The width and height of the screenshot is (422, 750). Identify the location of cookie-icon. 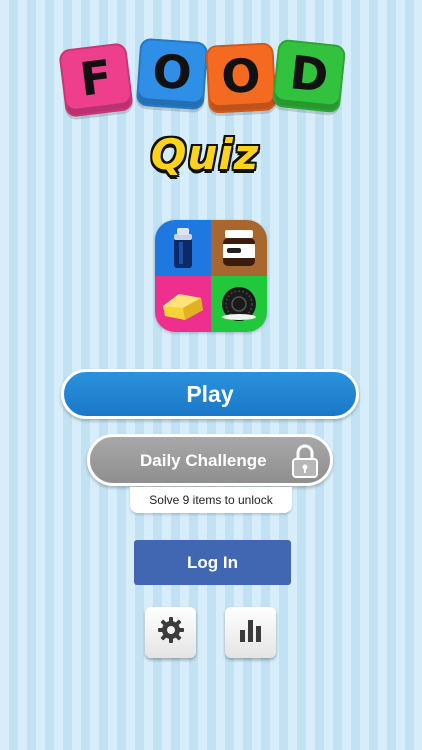
(239, 304).